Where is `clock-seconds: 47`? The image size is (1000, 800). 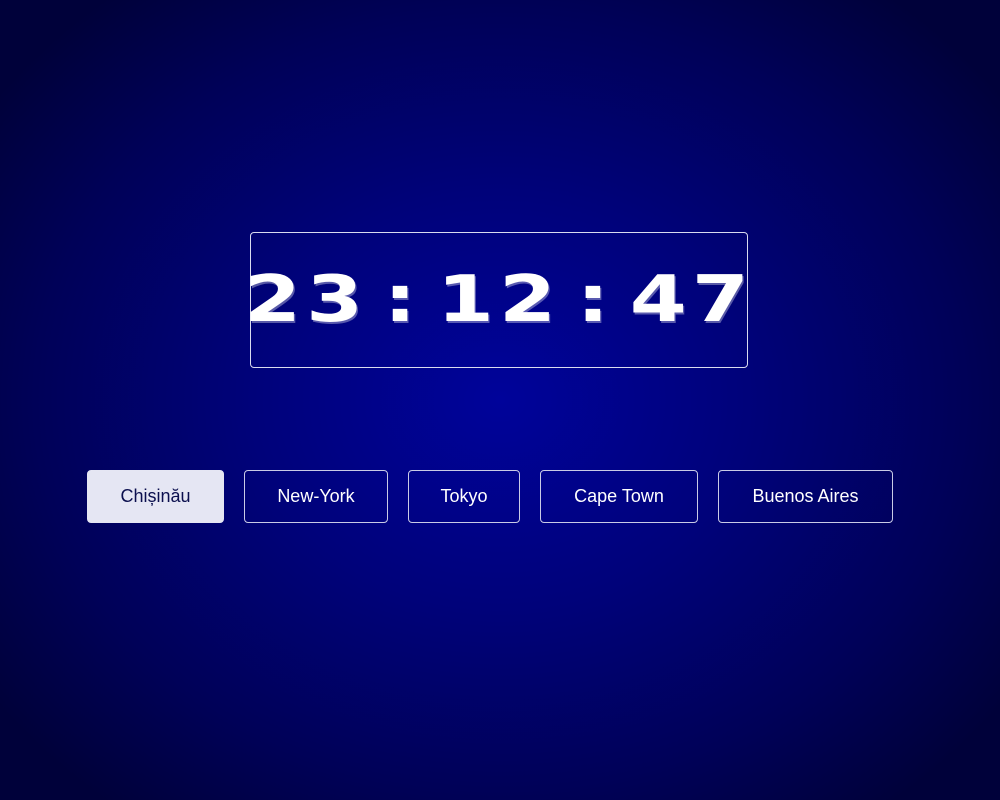
clock-seconds: 47 is located at coordinates (691, 300).